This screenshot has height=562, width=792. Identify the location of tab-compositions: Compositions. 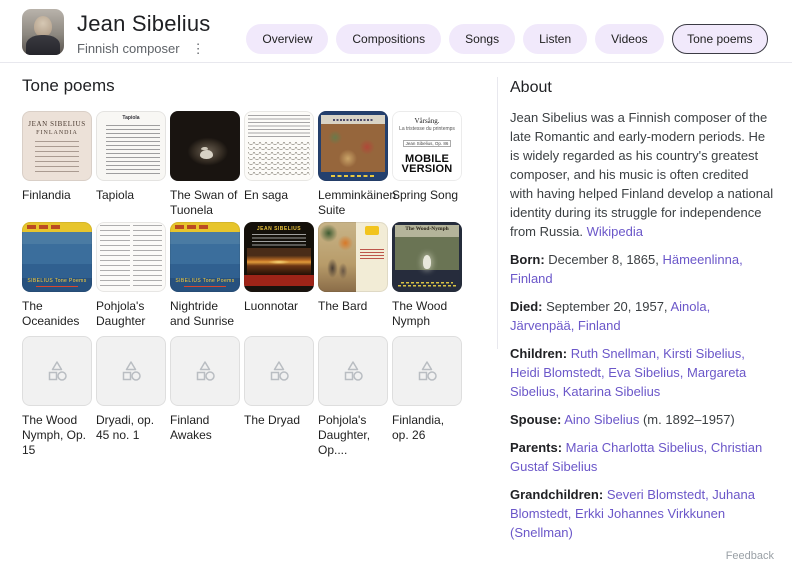
(389, 39).